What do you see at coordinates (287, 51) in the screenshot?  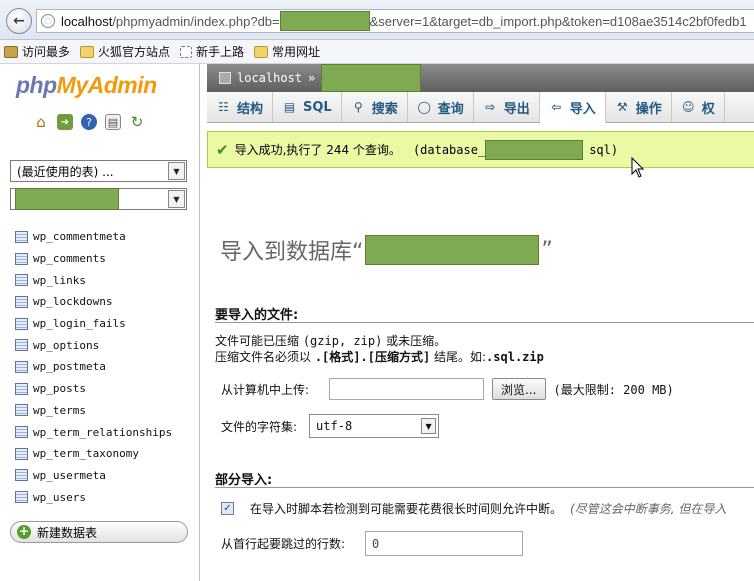 I see `bookmark-common-sites: 常用网址` at bounding box center [287, 51].